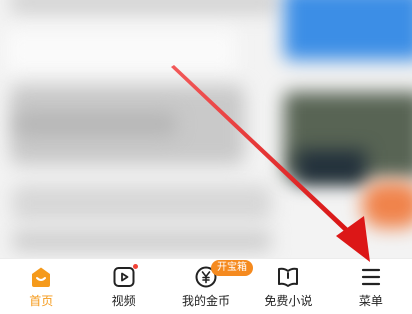  I want to click on tab-home: 首页, so click(41, 286).